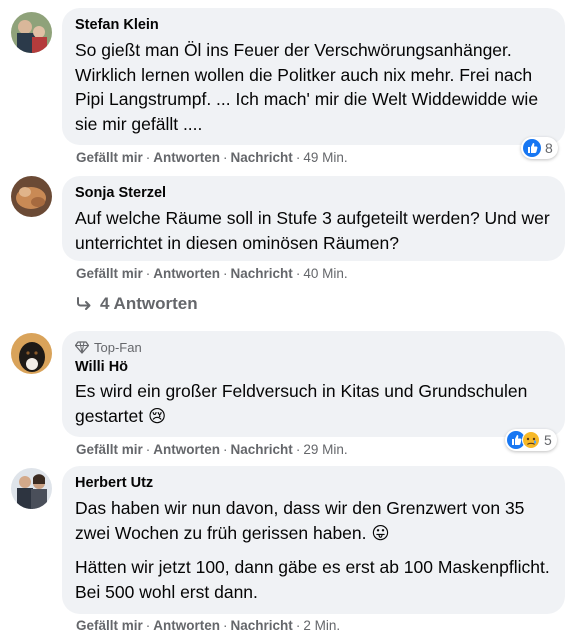  What do you see at coordinates (549, 148) in the screenshot?
I see `reaction-count-value: 8` at bounding box center [549, 148].